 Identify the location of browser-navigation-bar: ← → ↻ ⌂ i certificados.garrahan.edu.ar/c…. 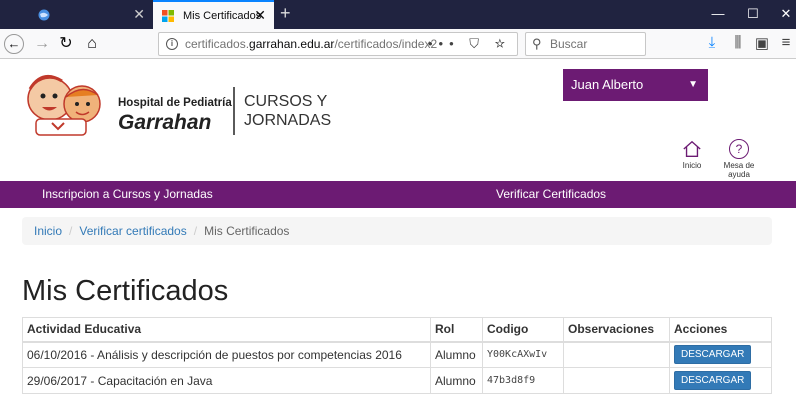
(398, 44).